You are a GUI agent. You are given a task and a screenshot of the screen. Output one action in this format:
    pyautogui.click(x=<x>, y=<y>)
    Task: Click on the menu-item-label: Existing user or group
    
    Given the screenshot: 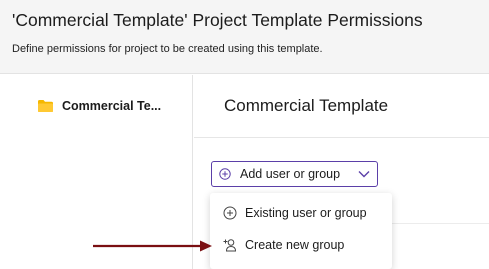 What is the action you would take?
    pyautogui.click(x=306, y=213)
    